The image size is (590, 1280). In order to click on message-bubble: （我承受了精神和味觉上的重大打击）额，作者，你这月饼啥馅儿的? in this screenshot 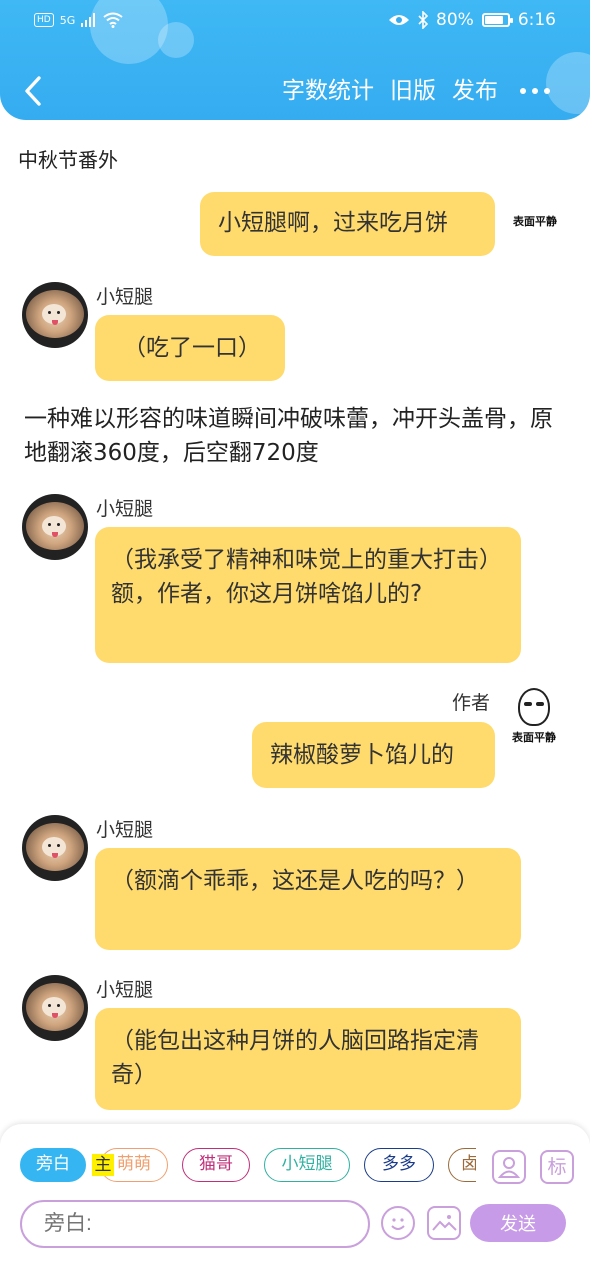, I will do `click(308, 595)`.